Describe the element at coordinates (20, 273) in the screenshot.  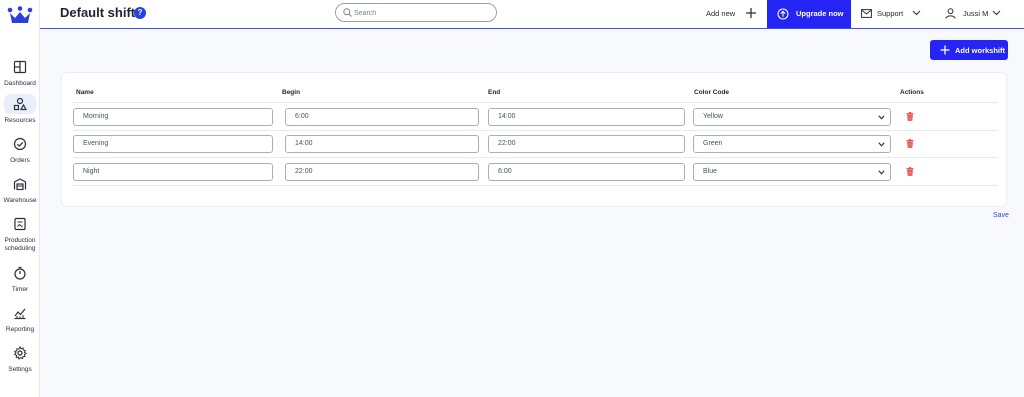
I see `stopwatch-icon` at that location.